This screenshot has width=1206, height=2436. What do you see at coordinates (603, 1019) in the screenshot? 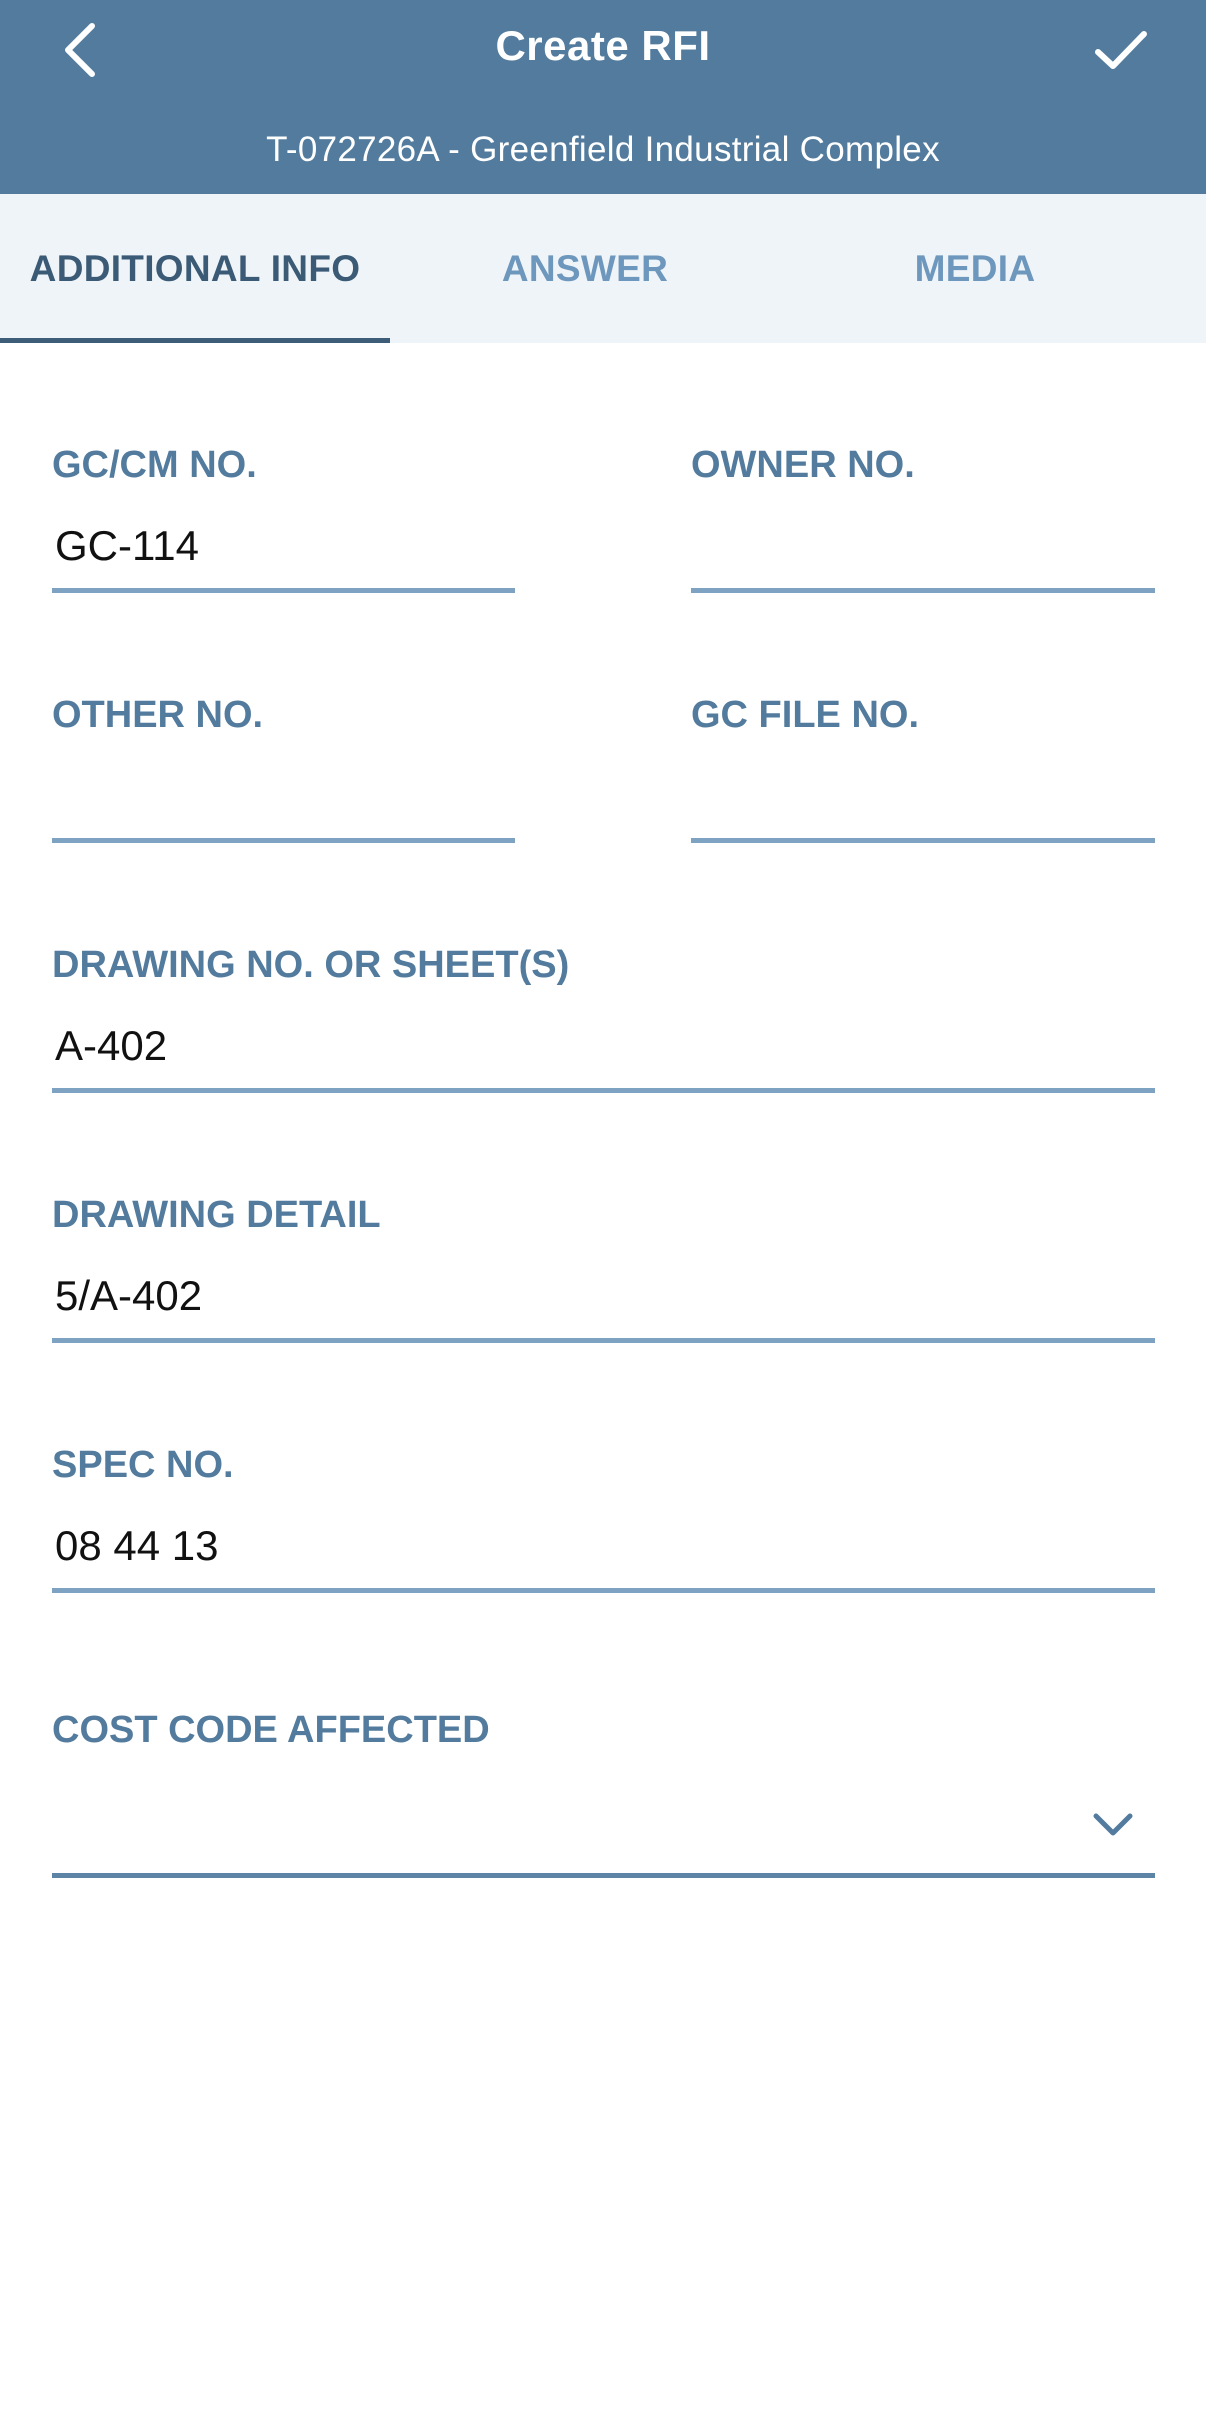
I see `drawing-no-field: DRAWING NO. OR SHEET(S) A-402` at bounding box center [603, 1019].